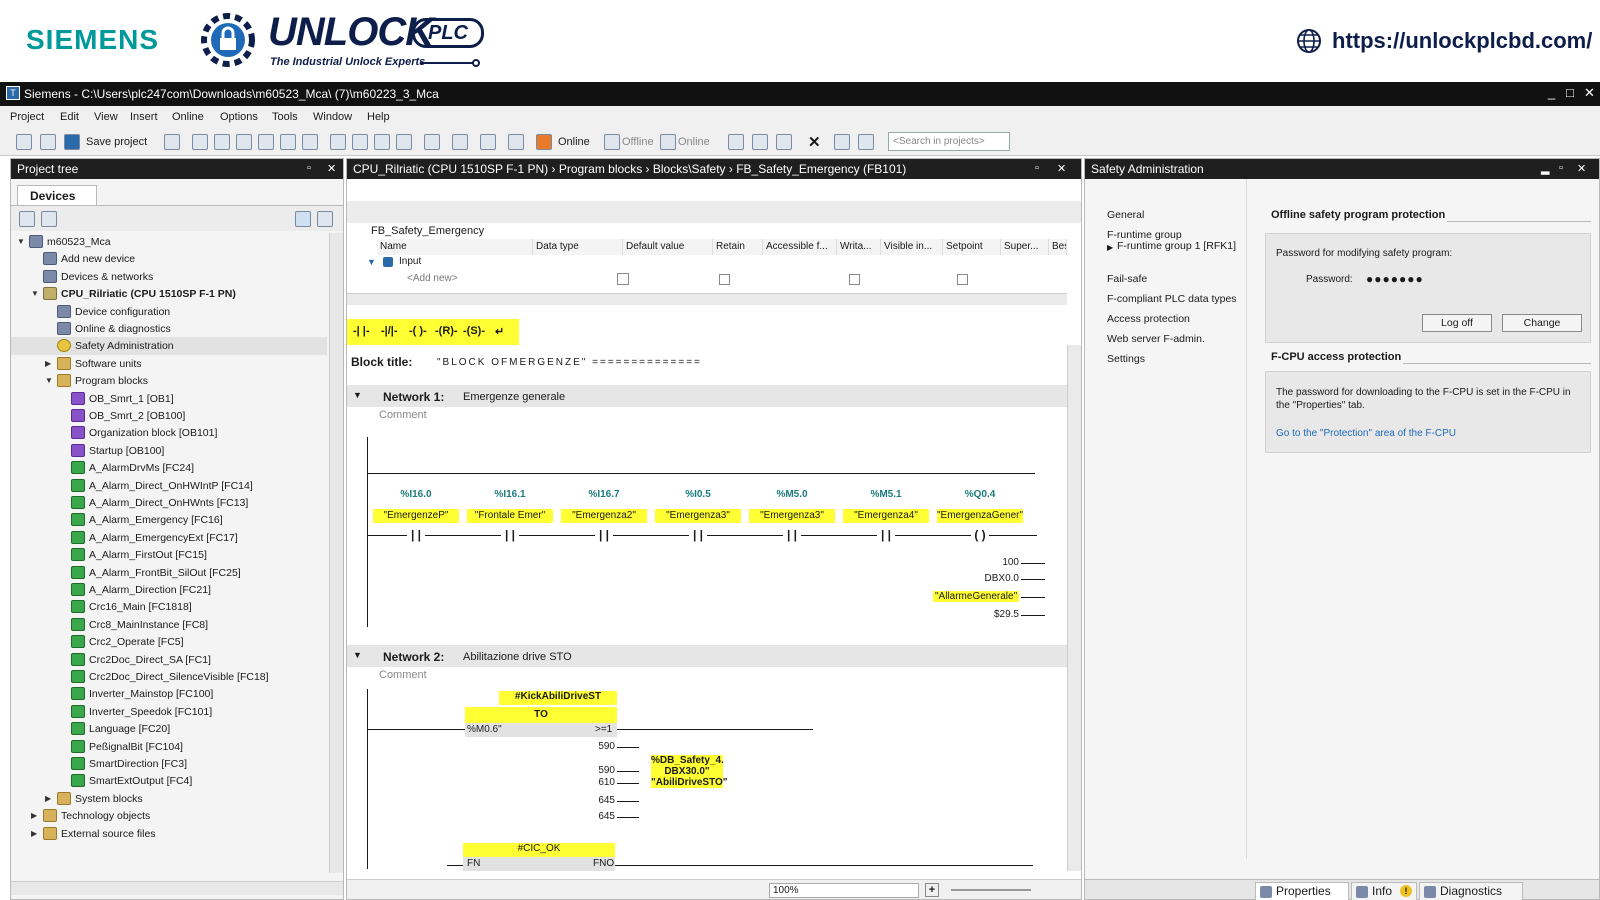 The width and height of the screenshot is (1600, 900). What do you see at coordinates (516, 142) in the screenshot?
I see `start-simulation-icon` at bounding box center [516, 142].